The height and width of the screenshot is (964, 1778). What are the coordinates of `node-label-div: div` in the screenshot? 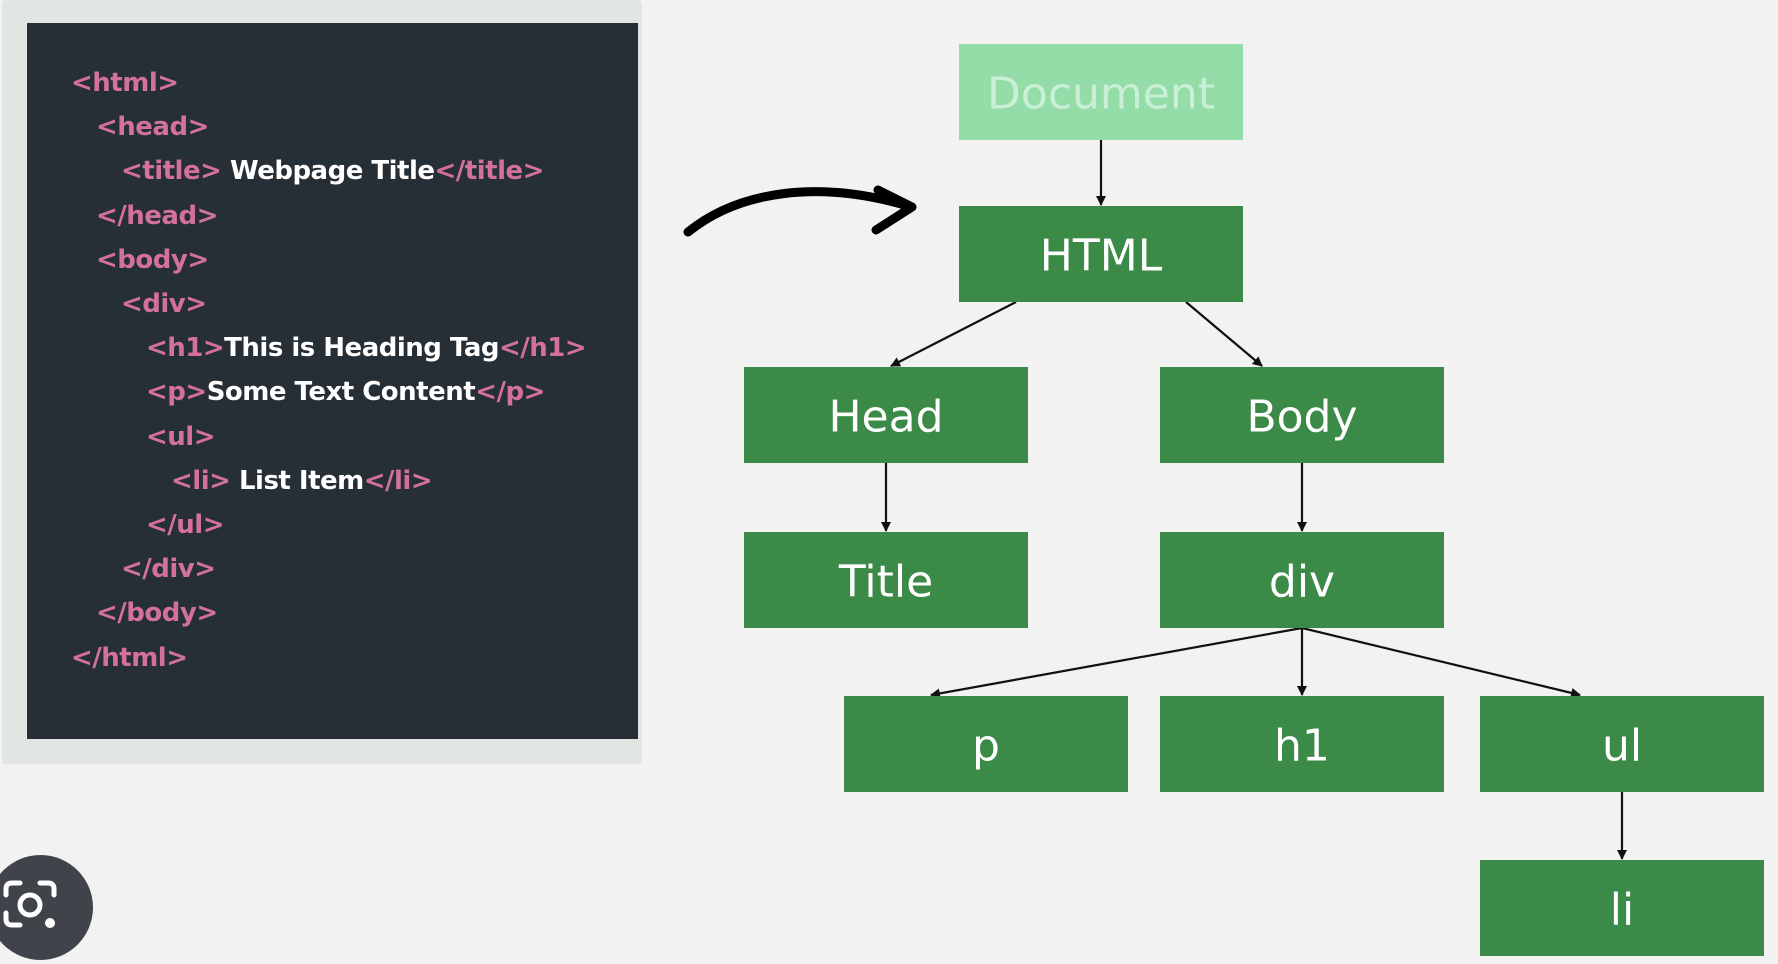 It's located at (1302, 582).